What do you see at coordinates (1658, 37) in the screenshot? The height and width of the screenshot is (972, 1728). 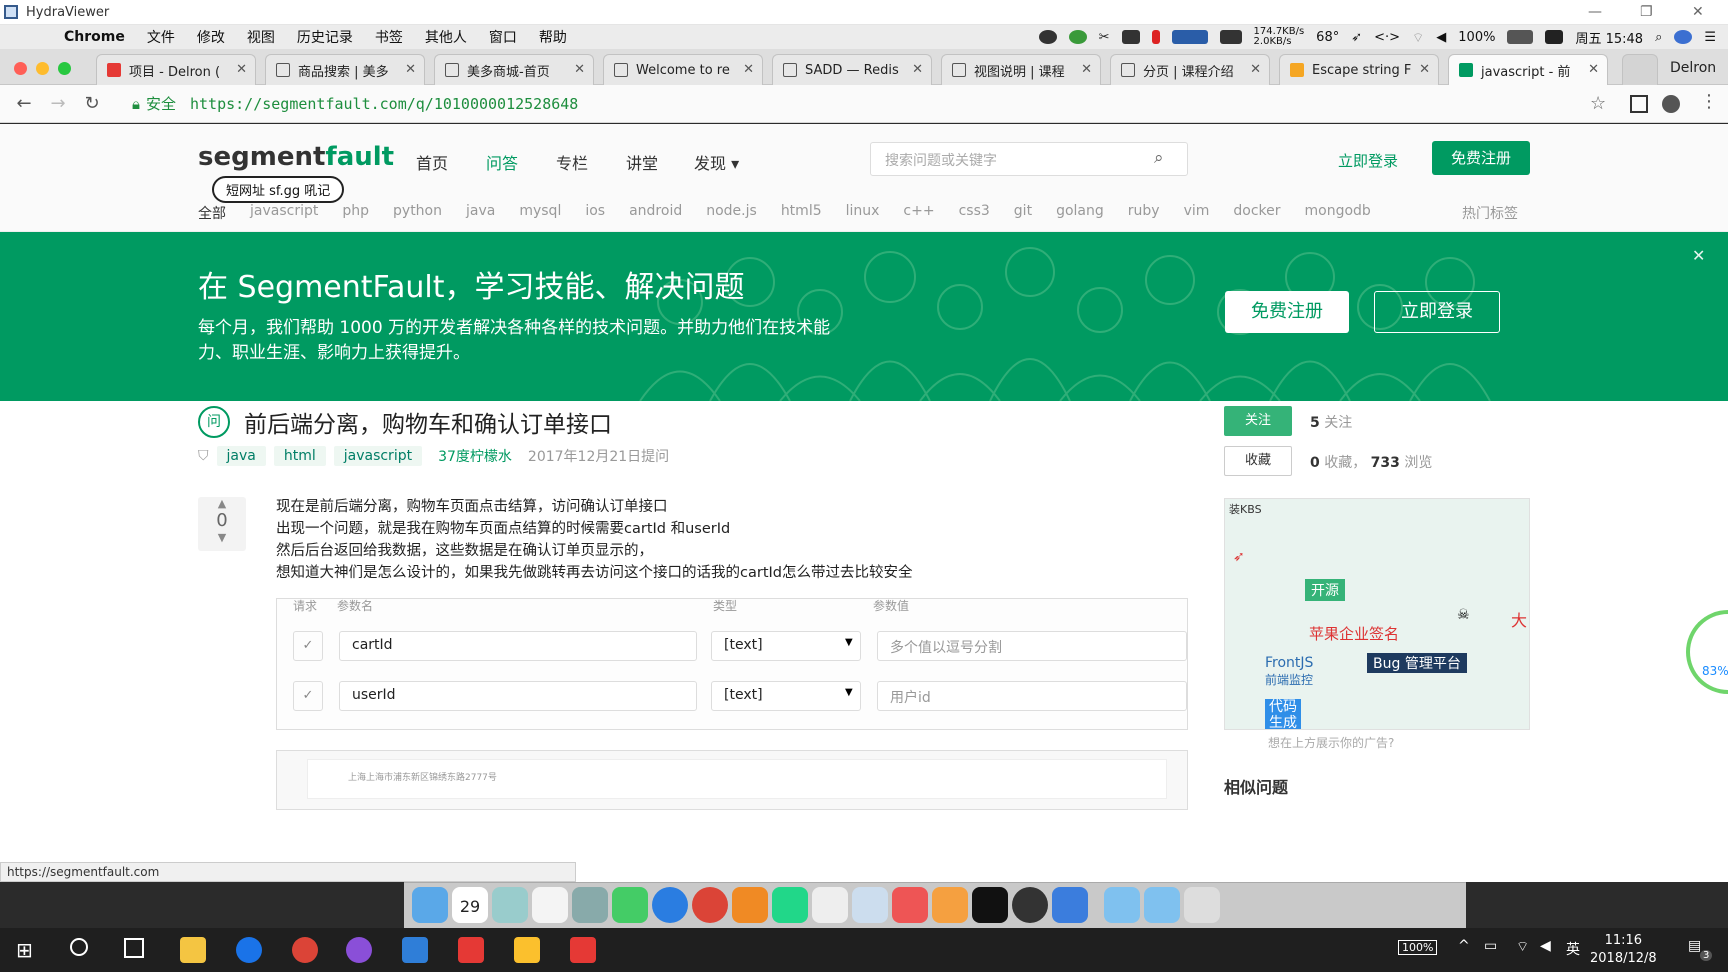 I see `spotlight-icon: ⌕` at bounding box center [1658, 37].